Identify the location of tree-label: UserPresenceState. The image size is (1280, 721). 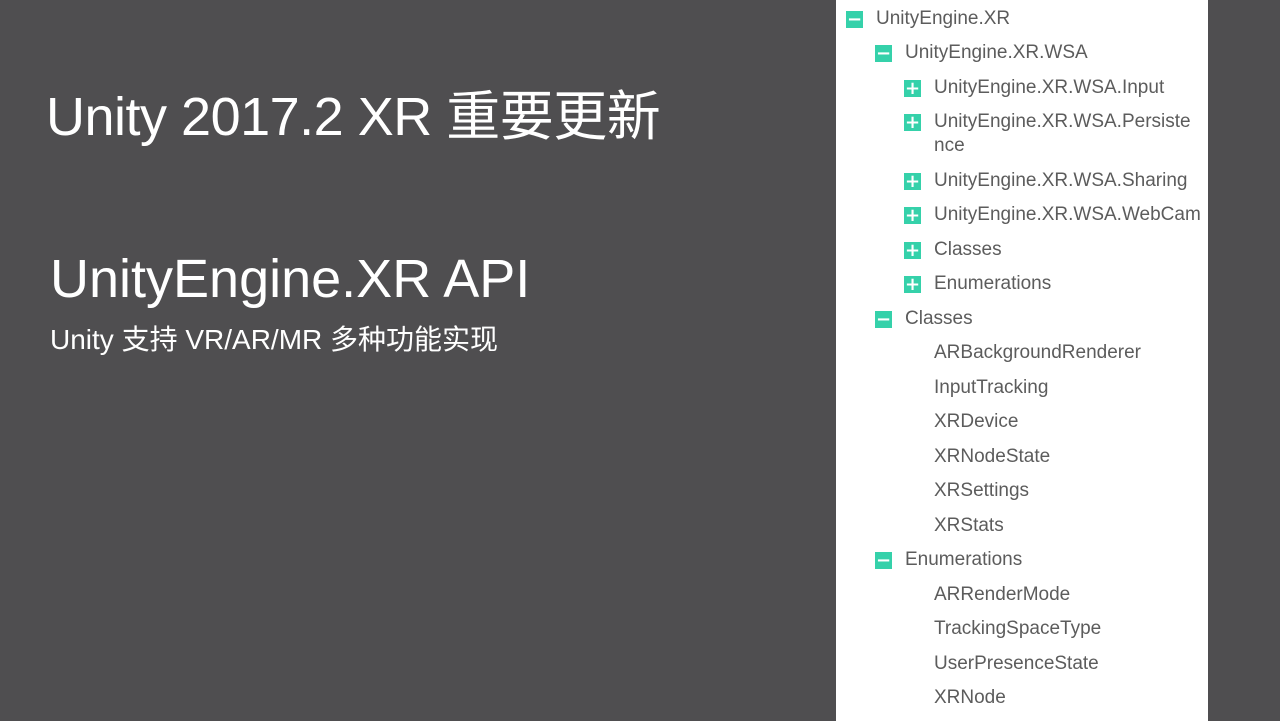
(1016, 664).